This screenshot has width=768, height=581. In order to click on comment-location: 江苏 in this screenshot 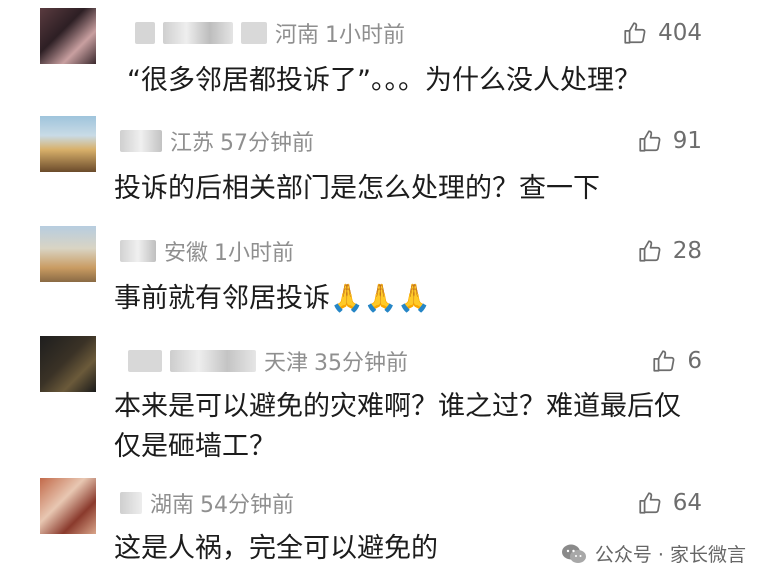, I will do `click(192, 143)`.